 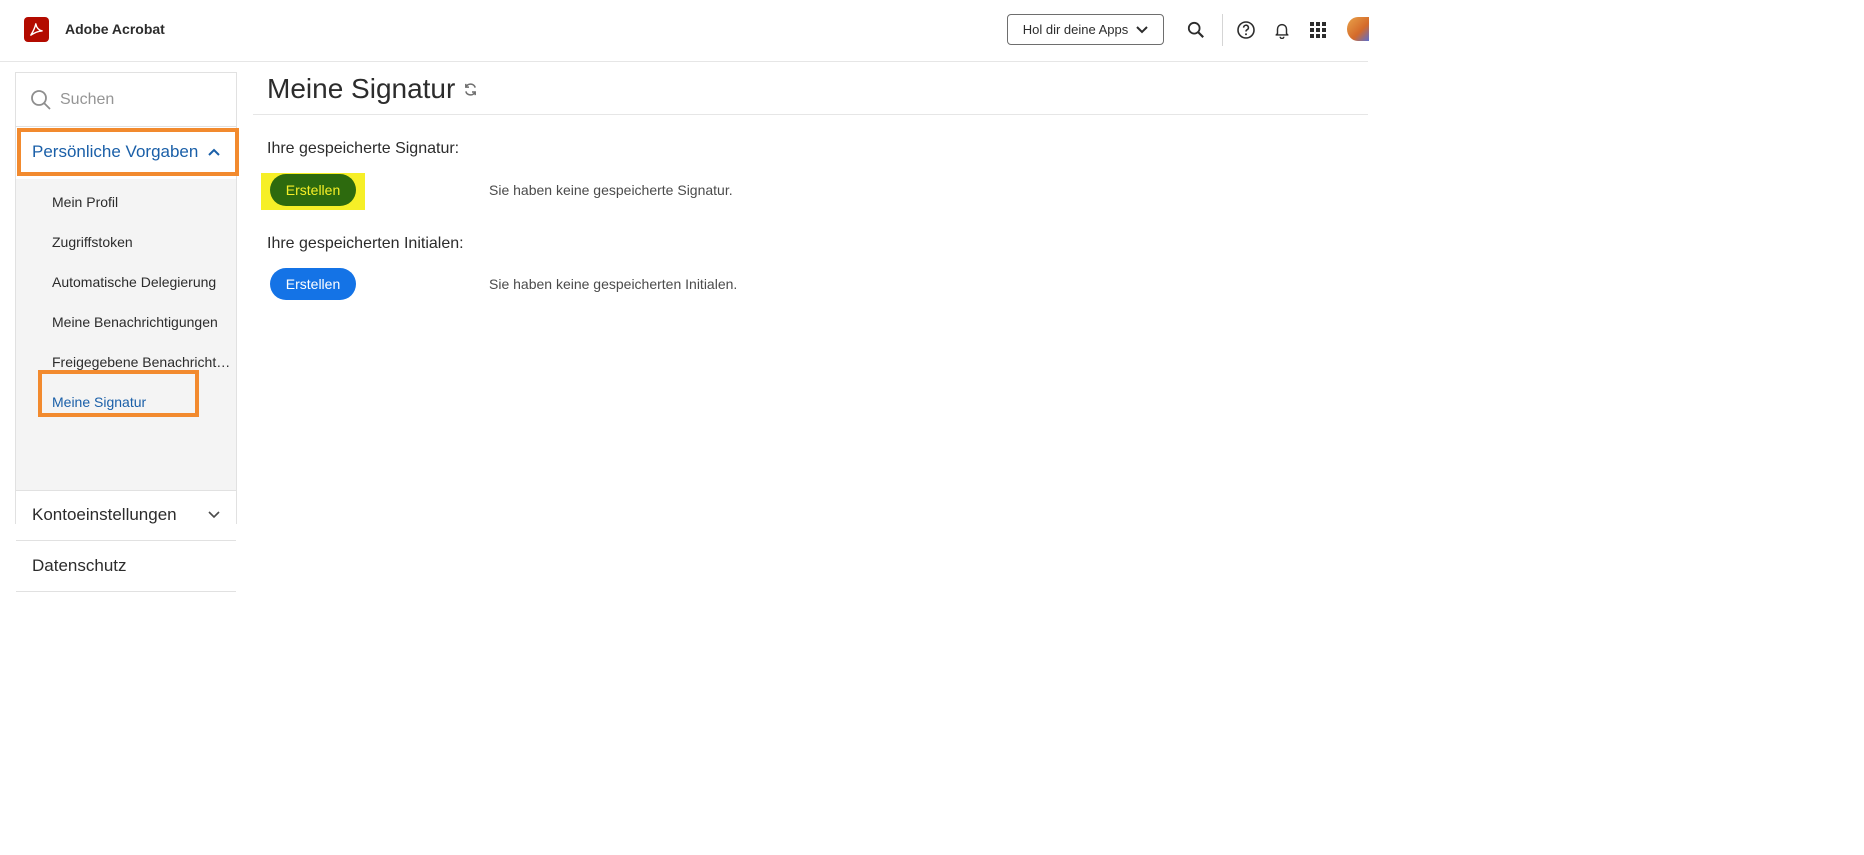 What do you see at coordinates (313, 284) in the screenshot?
I see `create-initials-button: Erstellen` at bounding box center [313, 284].